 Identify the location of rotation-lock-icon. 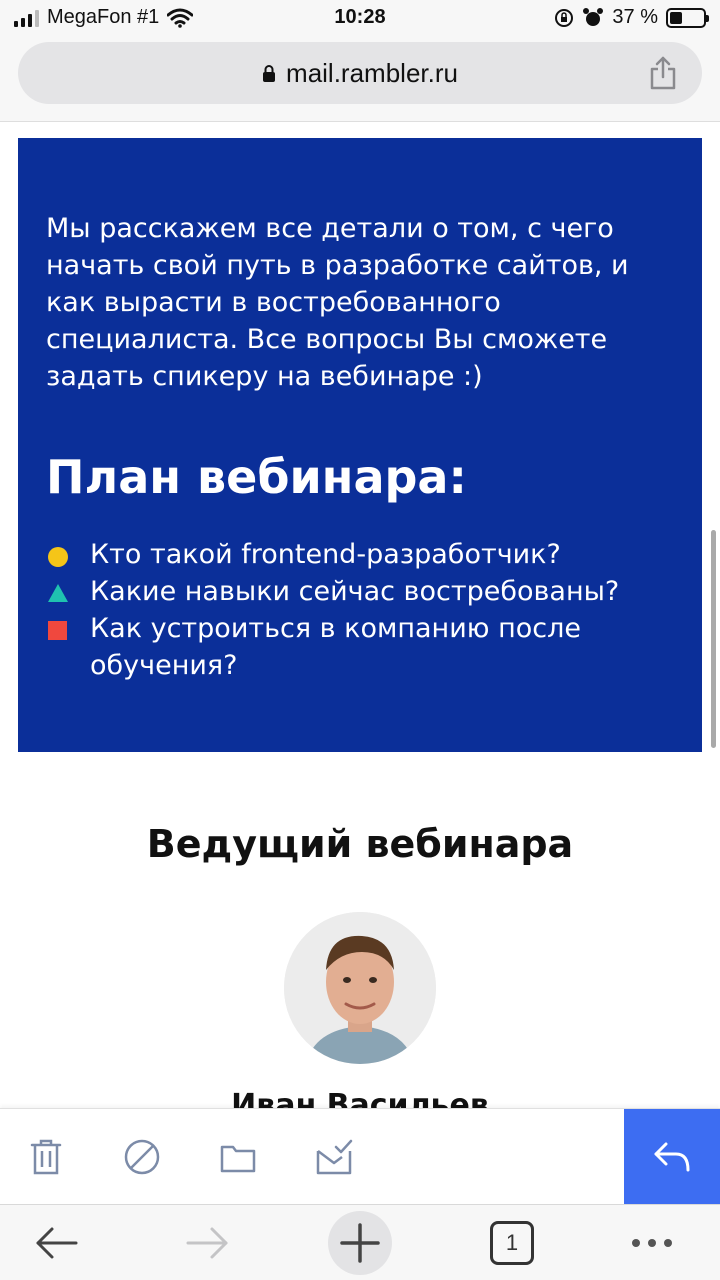
(564, 17).